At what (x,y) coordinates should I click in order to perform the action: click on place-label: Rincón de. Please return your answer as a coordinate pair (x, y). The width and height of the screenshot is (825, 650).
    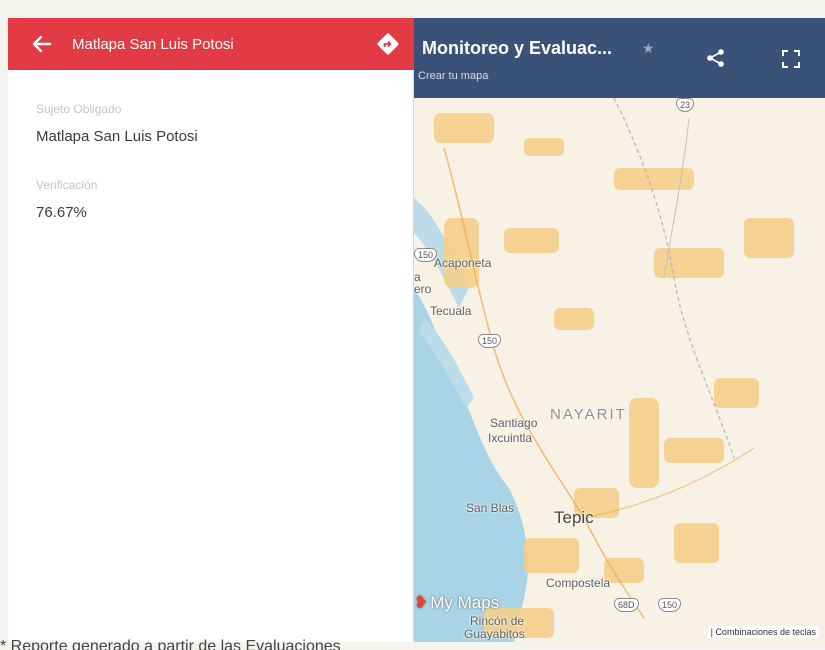
    Looking at the image, I should click on (497, 621).